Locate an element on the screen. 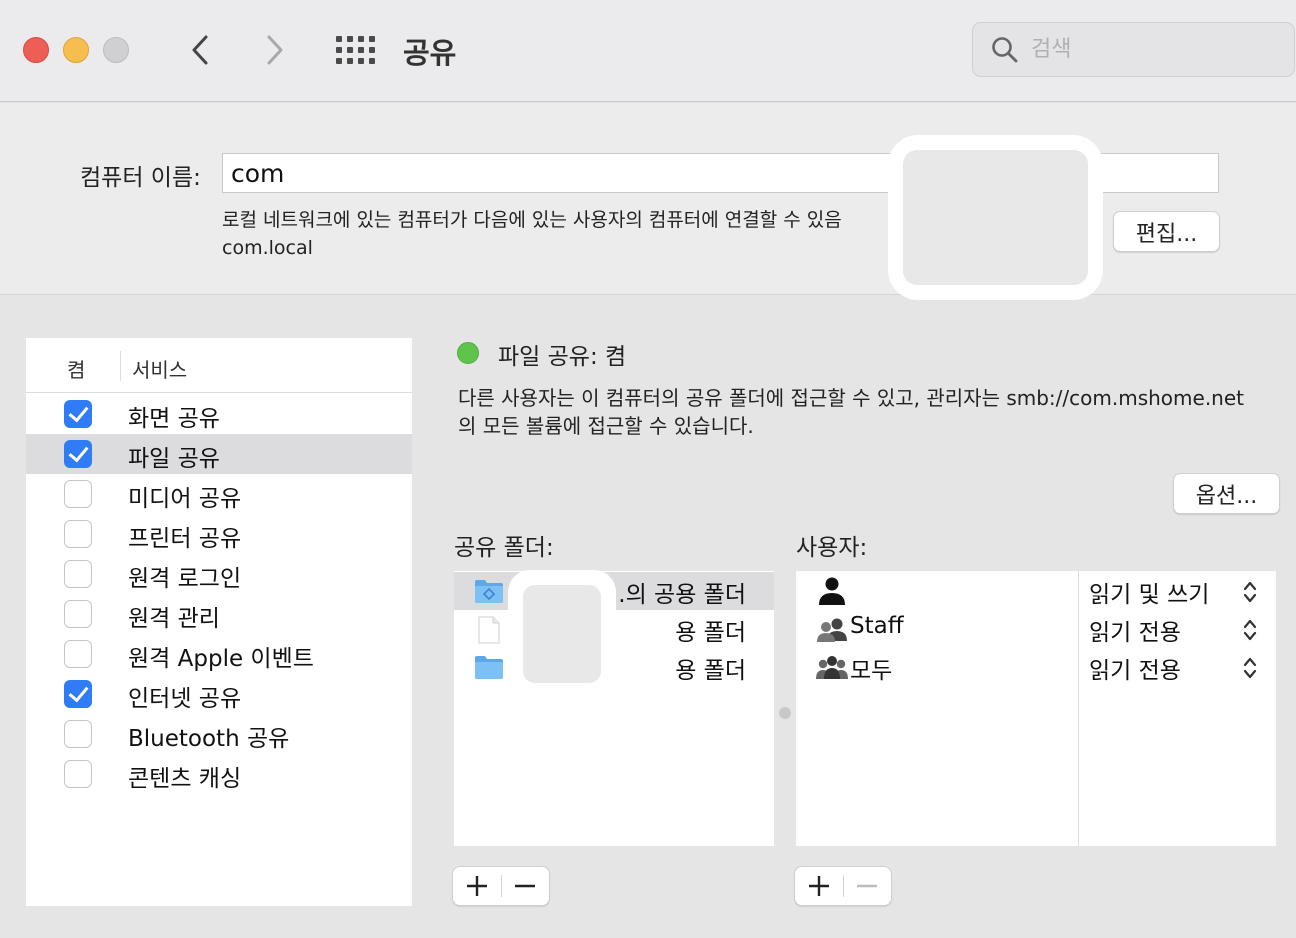 This screenshot has width=1296, height=938. back-button is located at coordinates (200, 50).